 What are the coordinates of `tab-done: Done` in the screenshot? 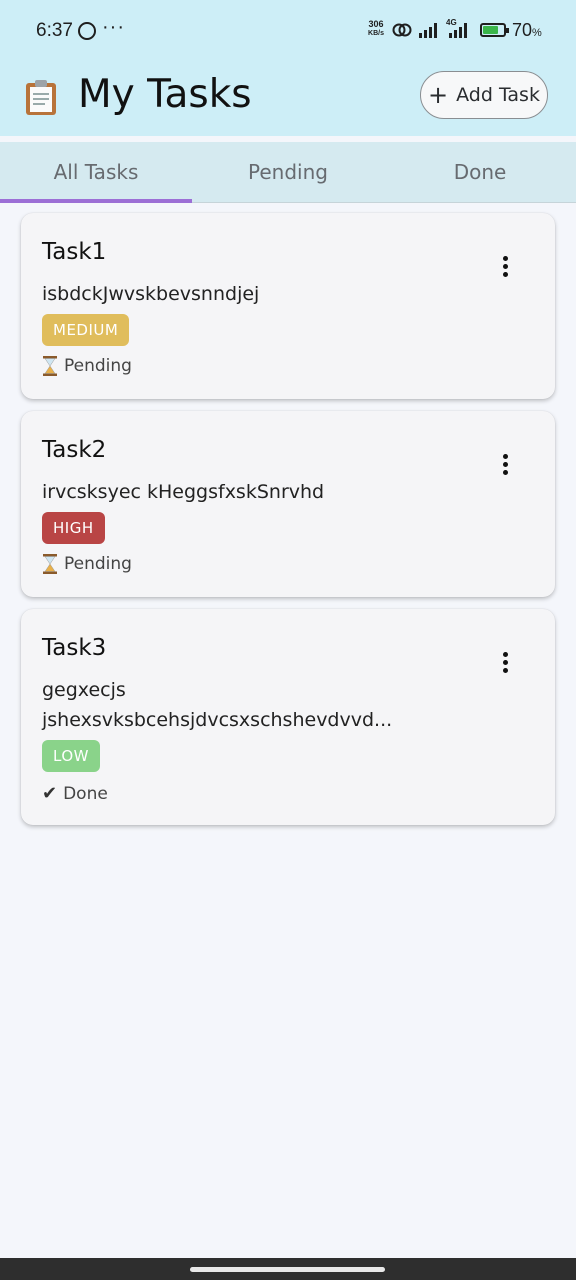 It's located at (480, 172).